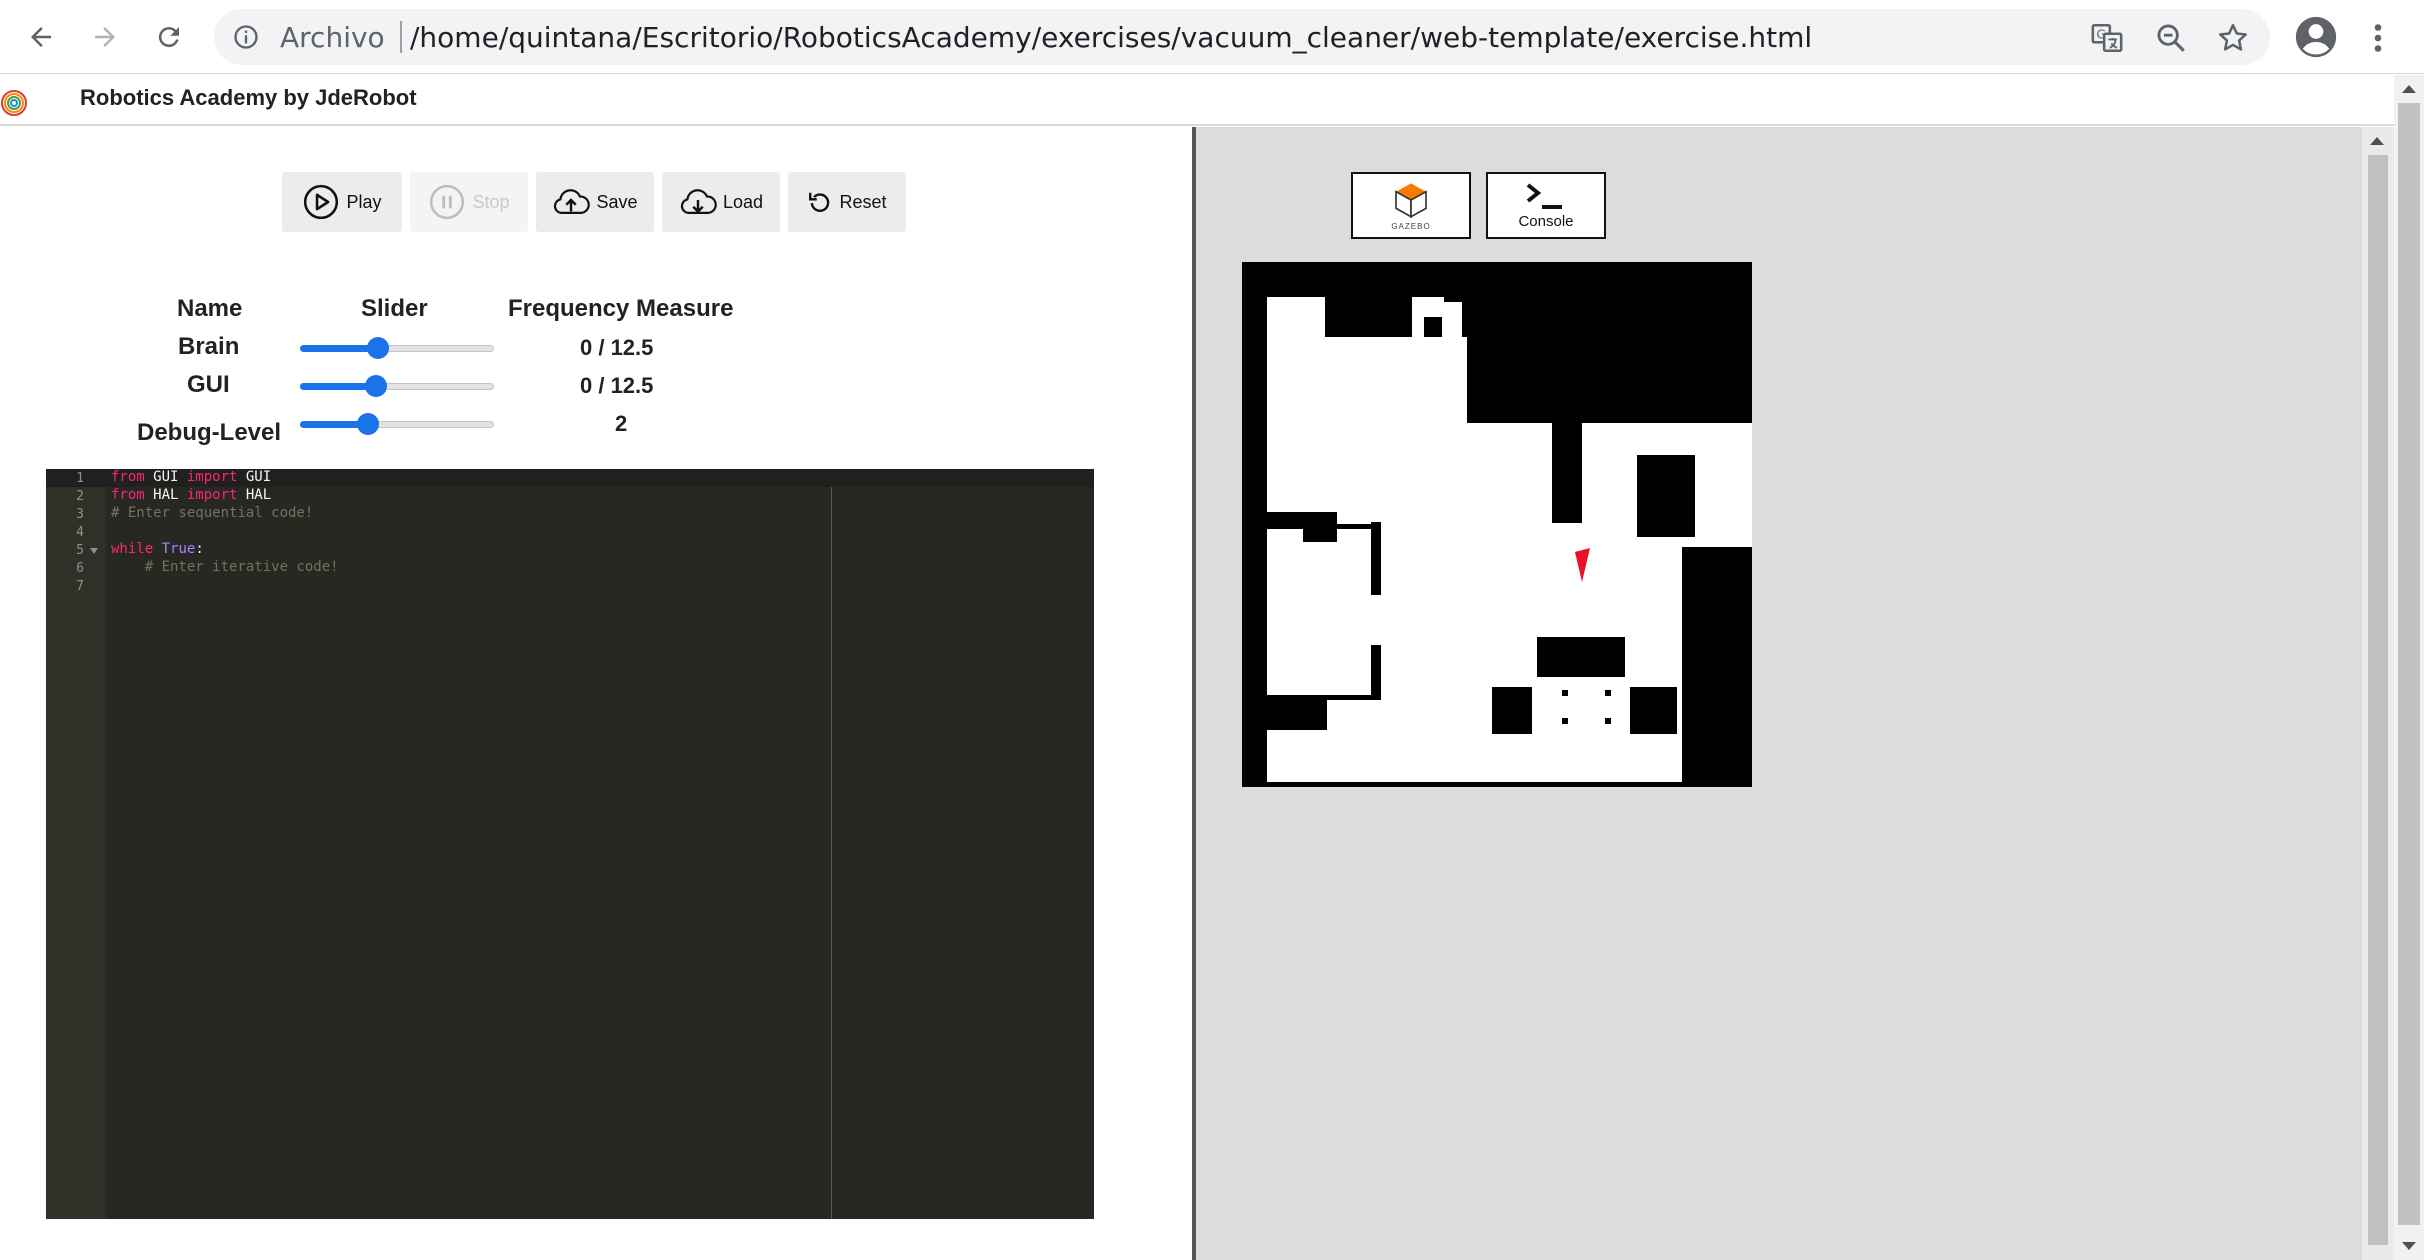 The height and width of the screenshot is (1260, 2424). I want to click on name-header: Name, so click(210, 308).